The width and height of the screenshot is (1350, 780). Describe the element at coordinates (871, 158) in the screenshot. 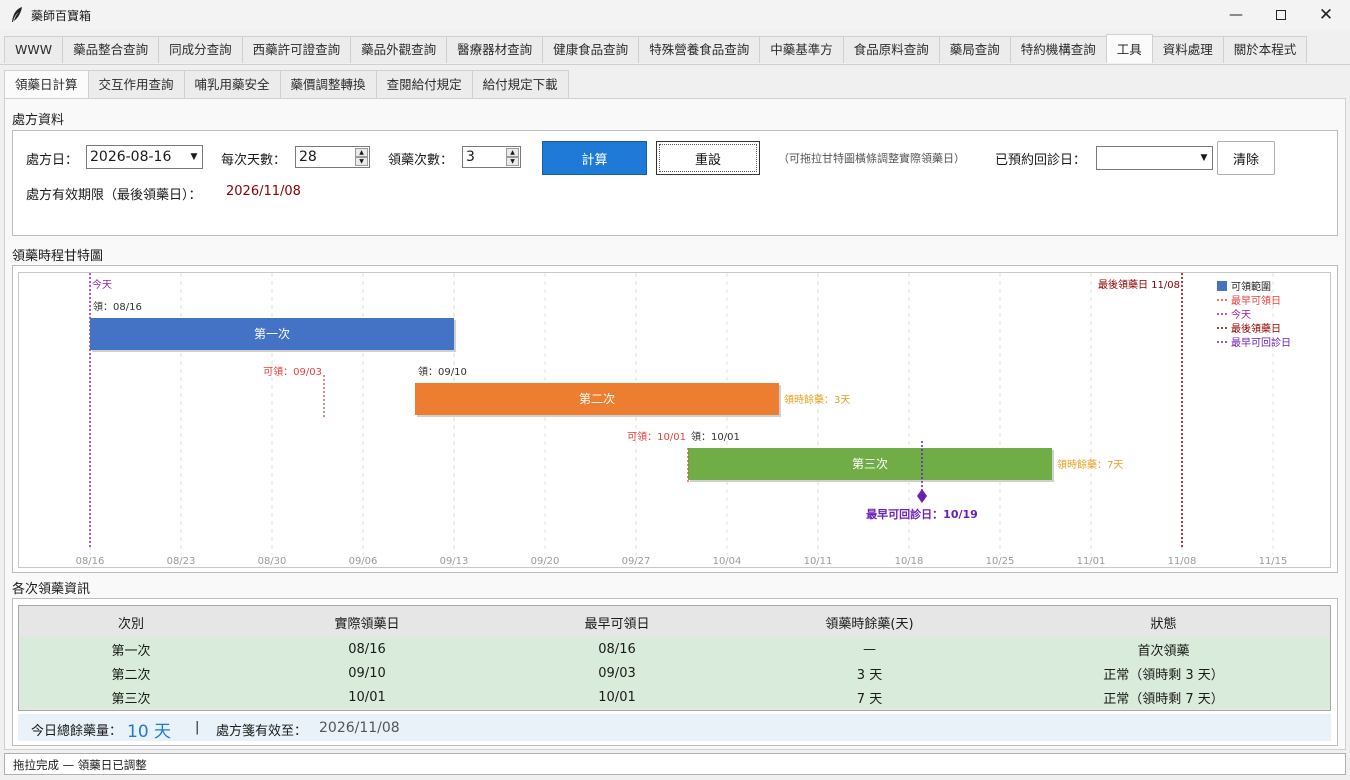

I see `drag-hint-text: （可拖拉甘特圖橫條調整實際領藥日）` at that location.